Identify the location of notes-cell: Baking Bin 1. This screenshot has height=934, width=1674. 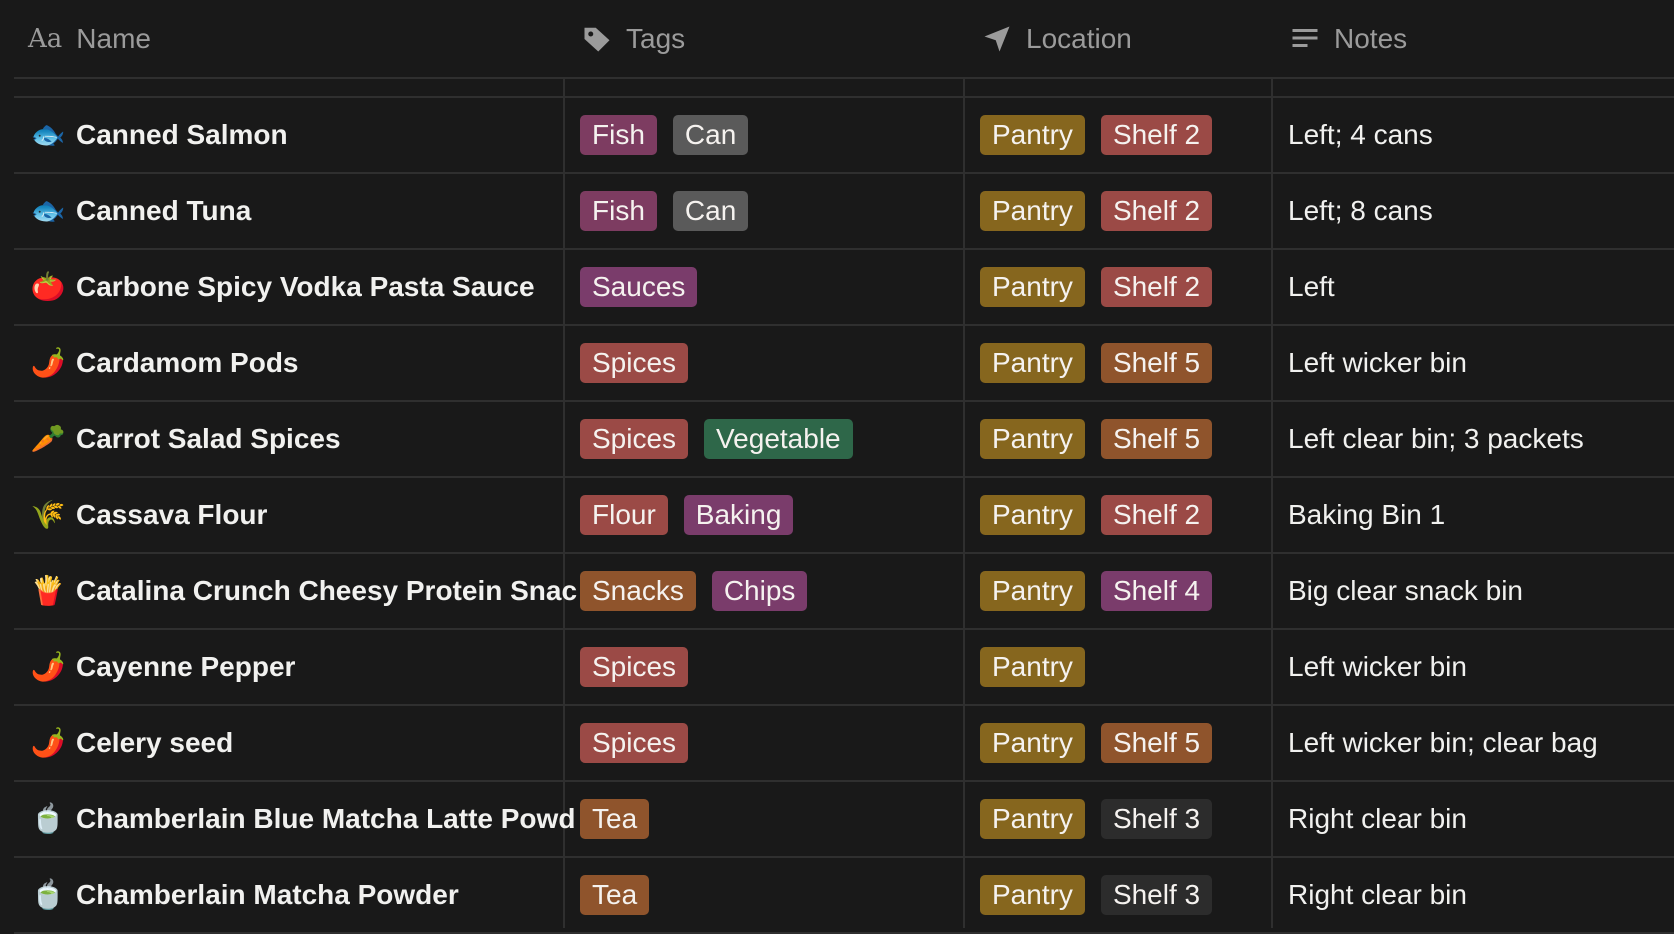
(1481, 515).